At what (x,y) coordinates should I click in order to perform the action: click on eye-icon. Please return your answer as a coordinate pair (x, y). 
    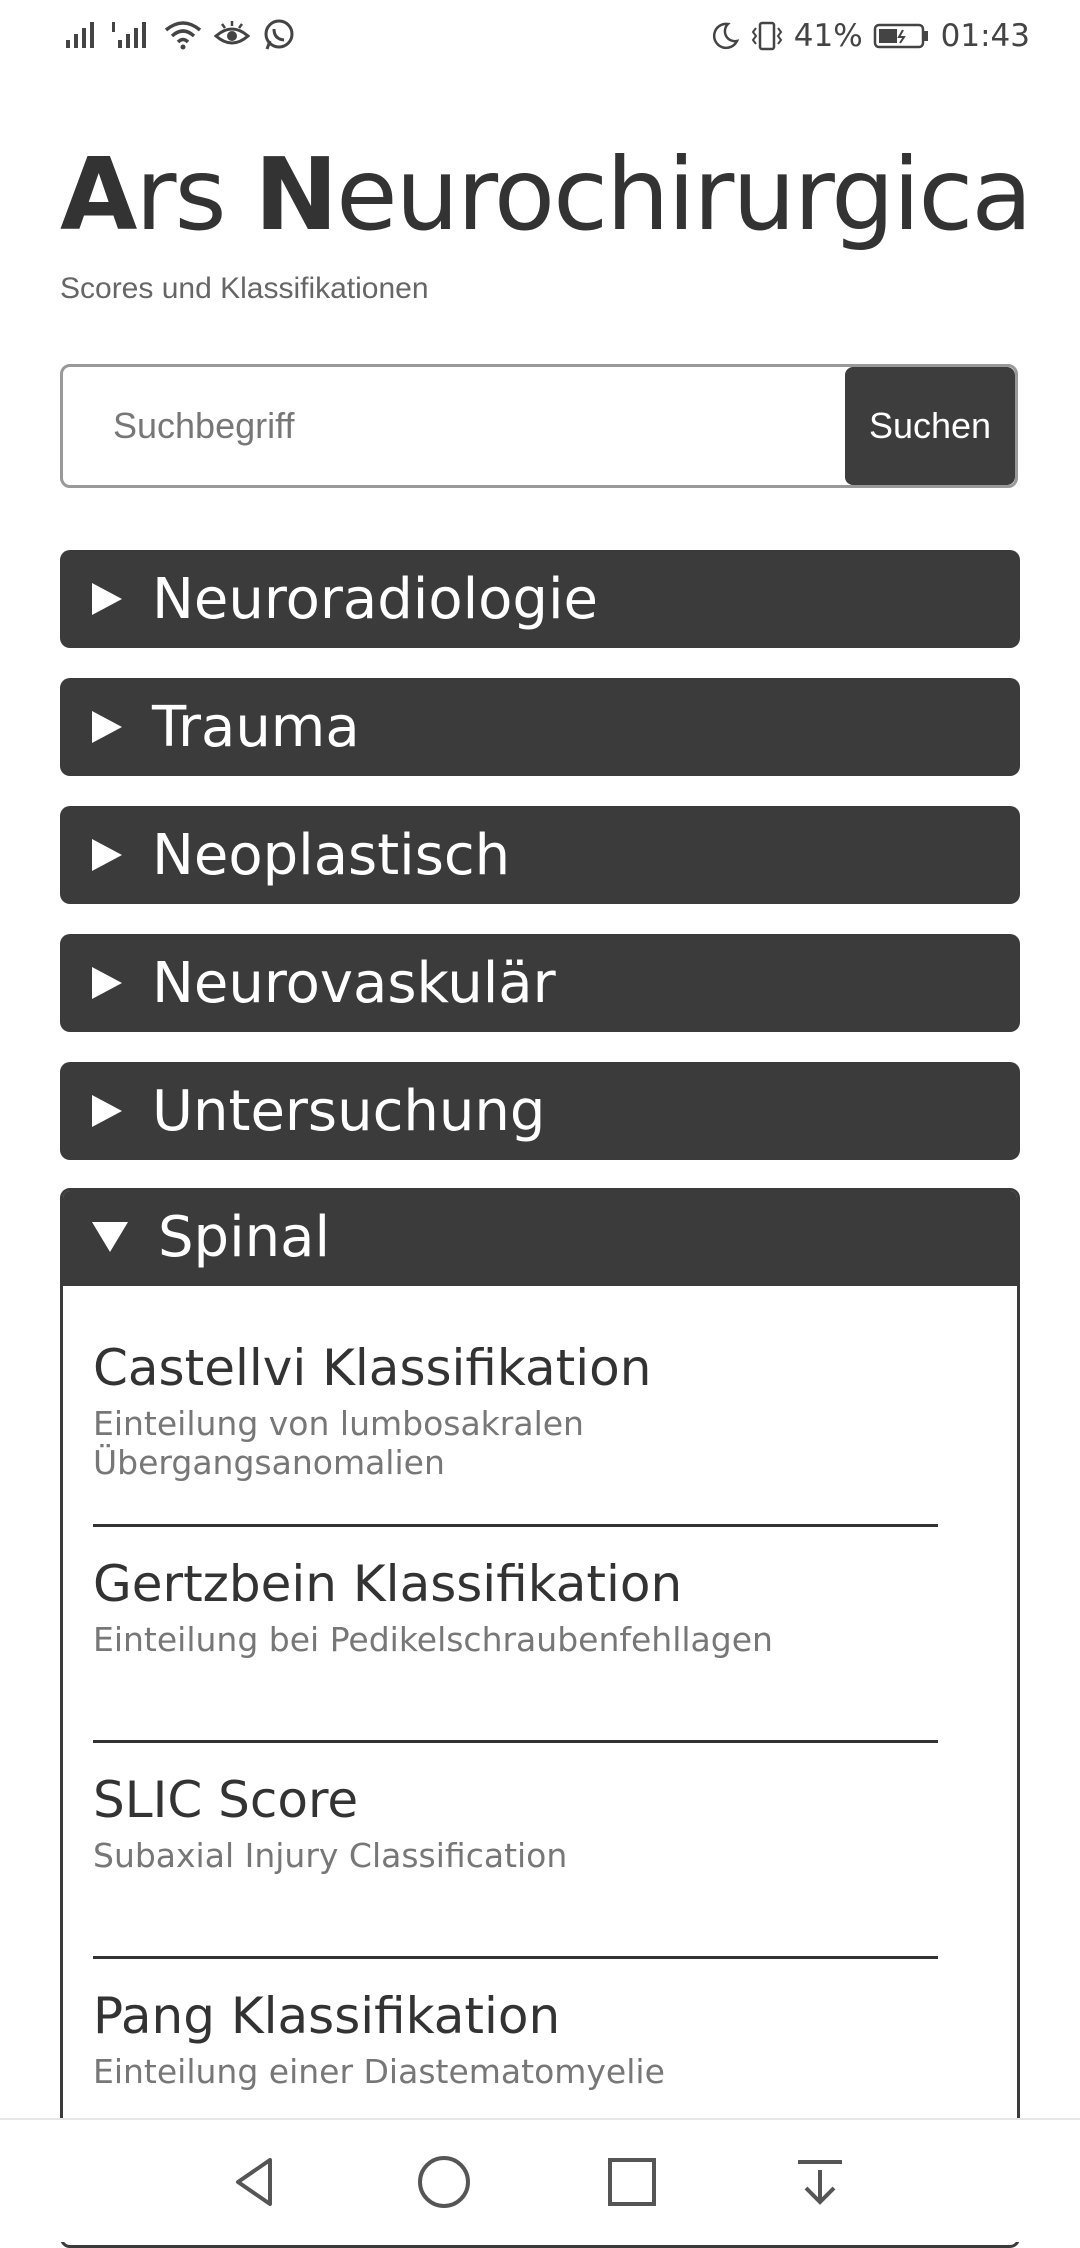
    Looking at the image, I should click on (232, 33).